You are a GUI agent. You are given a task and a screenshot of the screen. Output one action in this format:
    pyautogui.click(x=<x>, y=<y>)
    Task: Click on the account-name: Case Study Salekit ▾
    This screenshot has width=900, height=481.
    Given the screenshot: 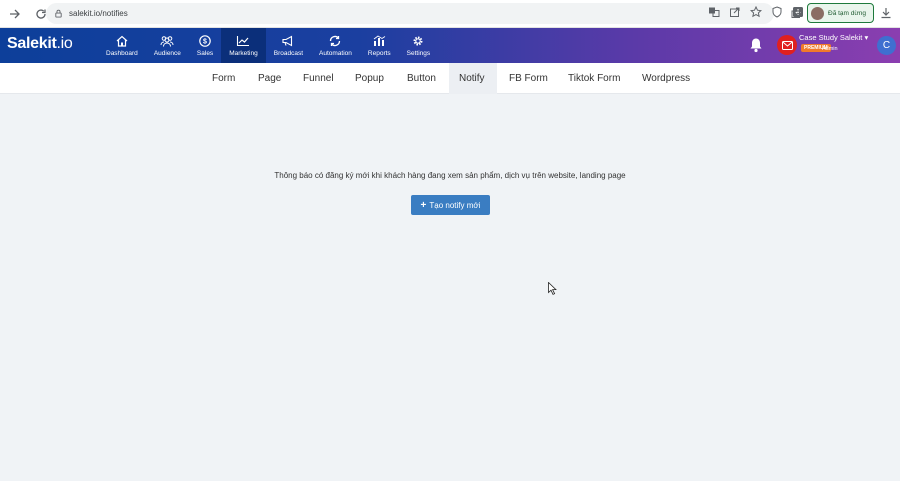 What is the action you would take?
    pyautogui.click(x=833, y=37)
    